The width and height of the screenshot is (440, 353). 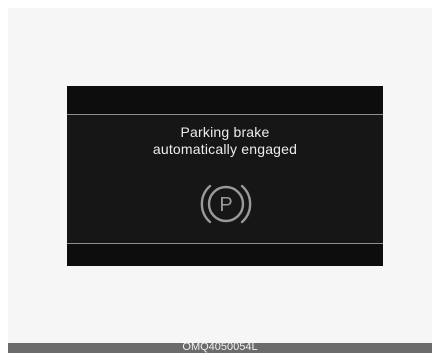 I want to click on display-top-divider, so click(x=225, y=114).